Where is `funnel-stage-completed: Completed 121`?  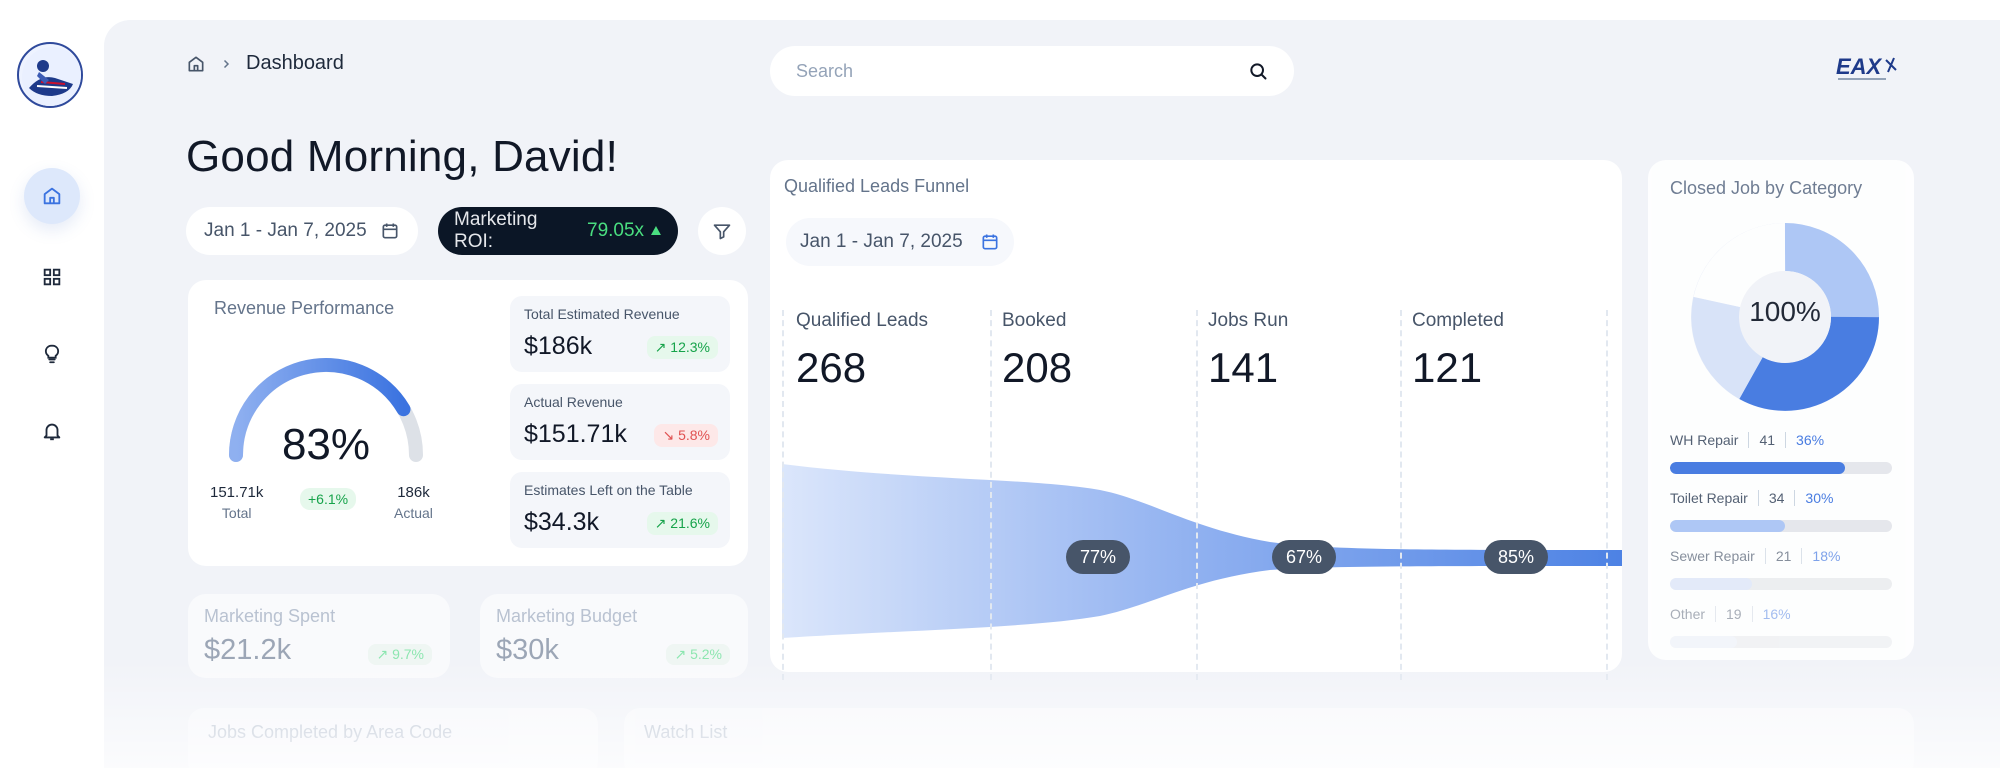 funnel-stage-completed: Completed 121 is located at coordinates (1458, 351).